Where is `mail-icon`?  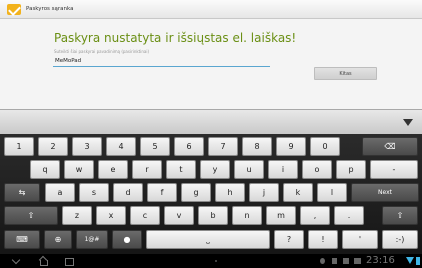
mail-icon is located at coordinates (346, 261).